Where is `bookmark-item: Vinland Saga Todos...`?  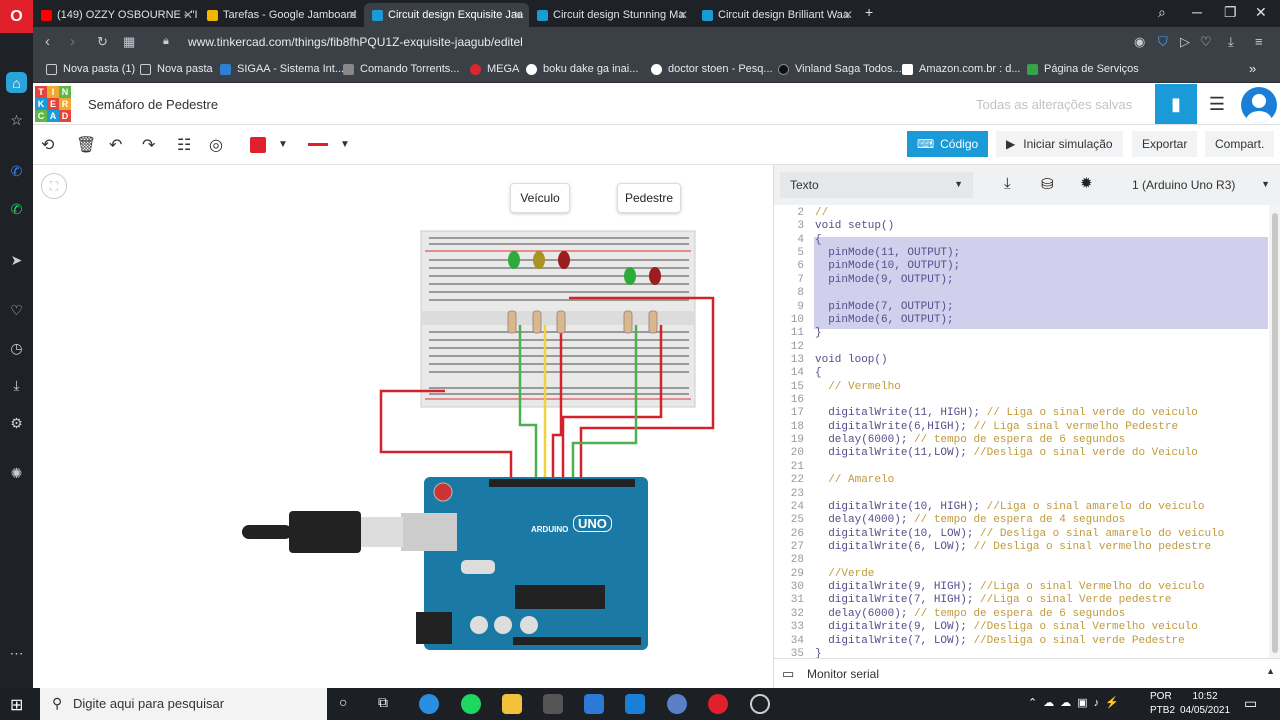
bookmark-item: Vinland Saga Todos... is located at coordinates (840, 69).